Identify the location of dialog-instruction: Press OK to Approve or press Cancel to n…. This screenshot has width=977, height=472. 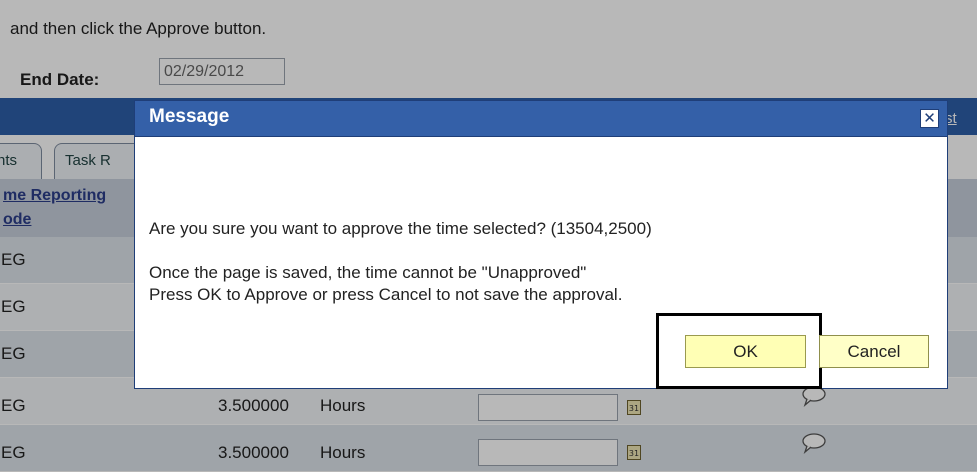
(386, 294).